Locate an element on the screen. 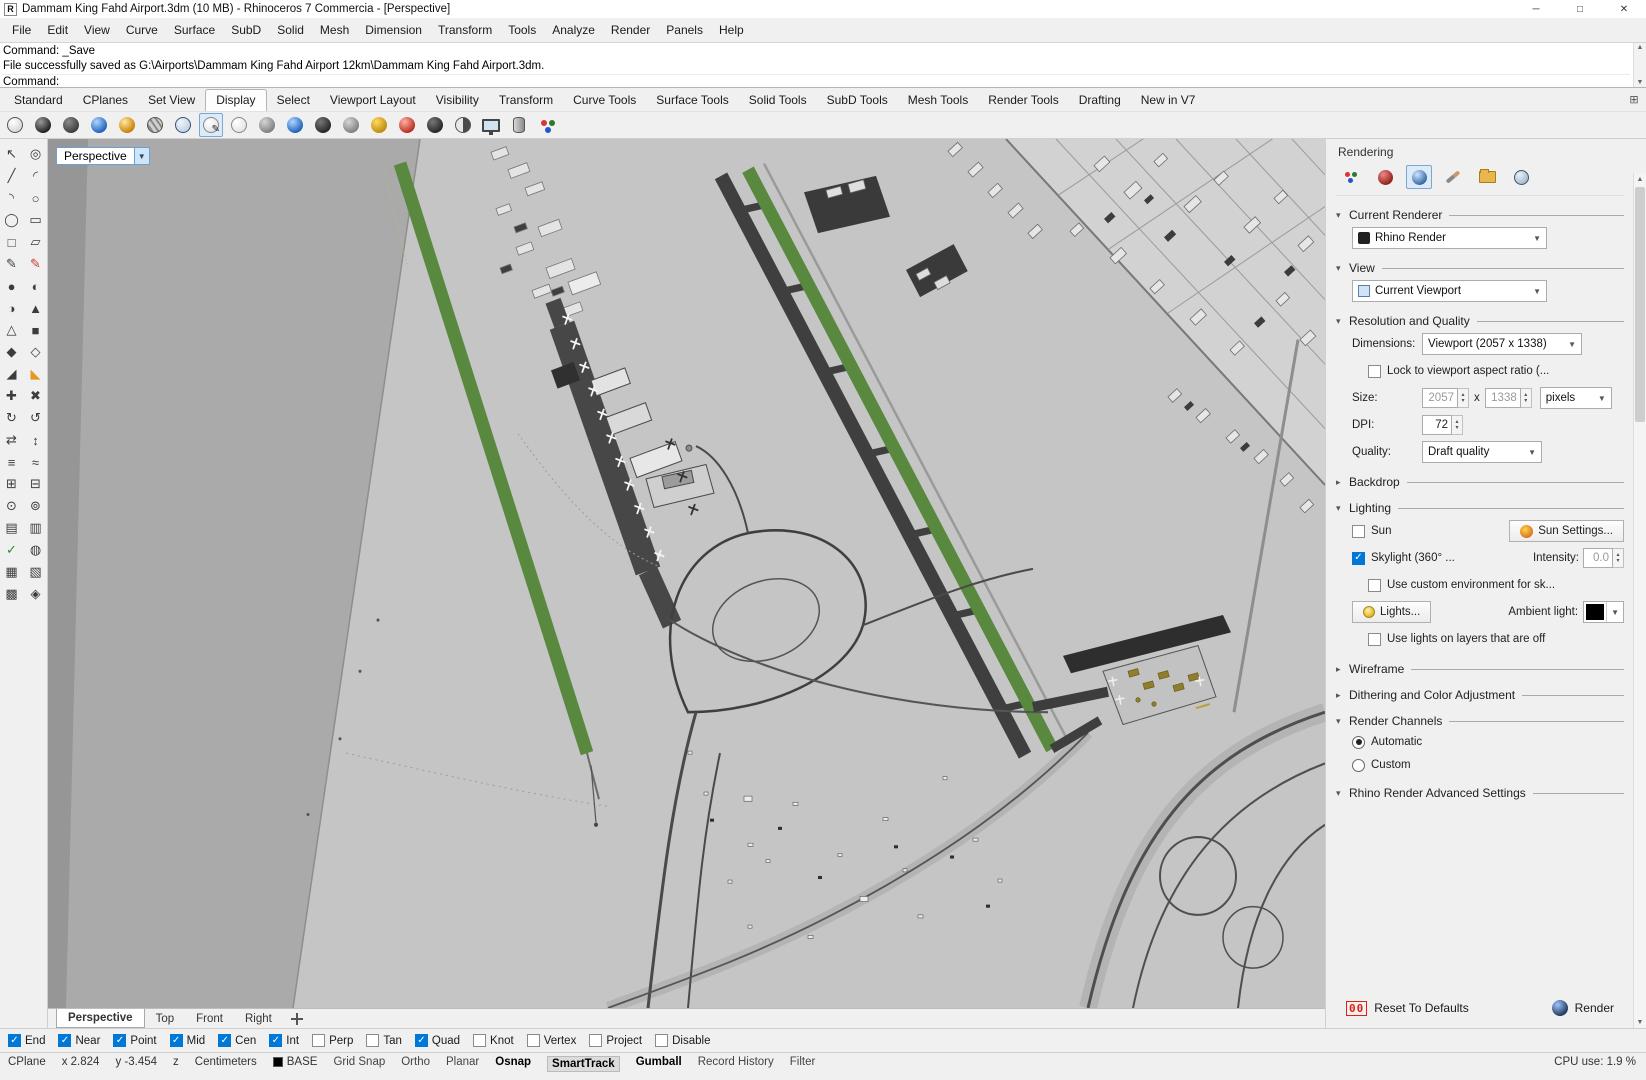 Image resolution: width=1646 pixels, height=1080 pixels. menu-render: Render is located at coordinates (630, 30).